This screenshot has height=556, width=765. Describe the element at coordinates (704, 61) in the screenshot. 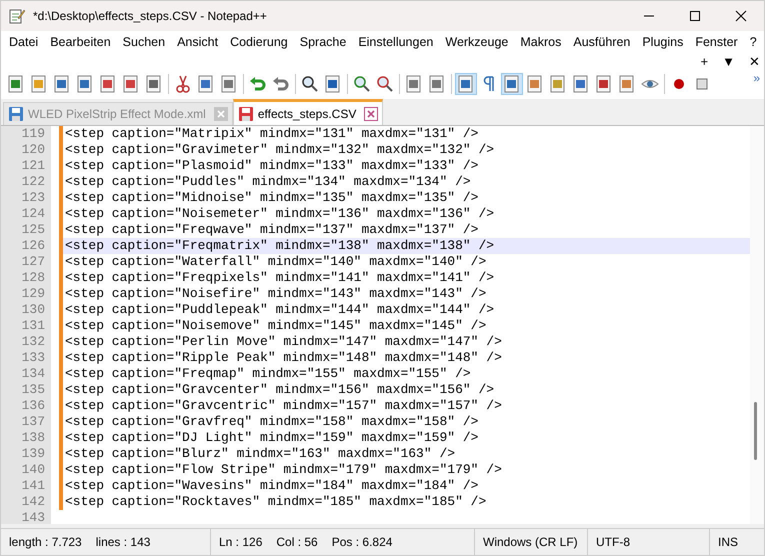

I see `tab-bar-control: +` at that location.